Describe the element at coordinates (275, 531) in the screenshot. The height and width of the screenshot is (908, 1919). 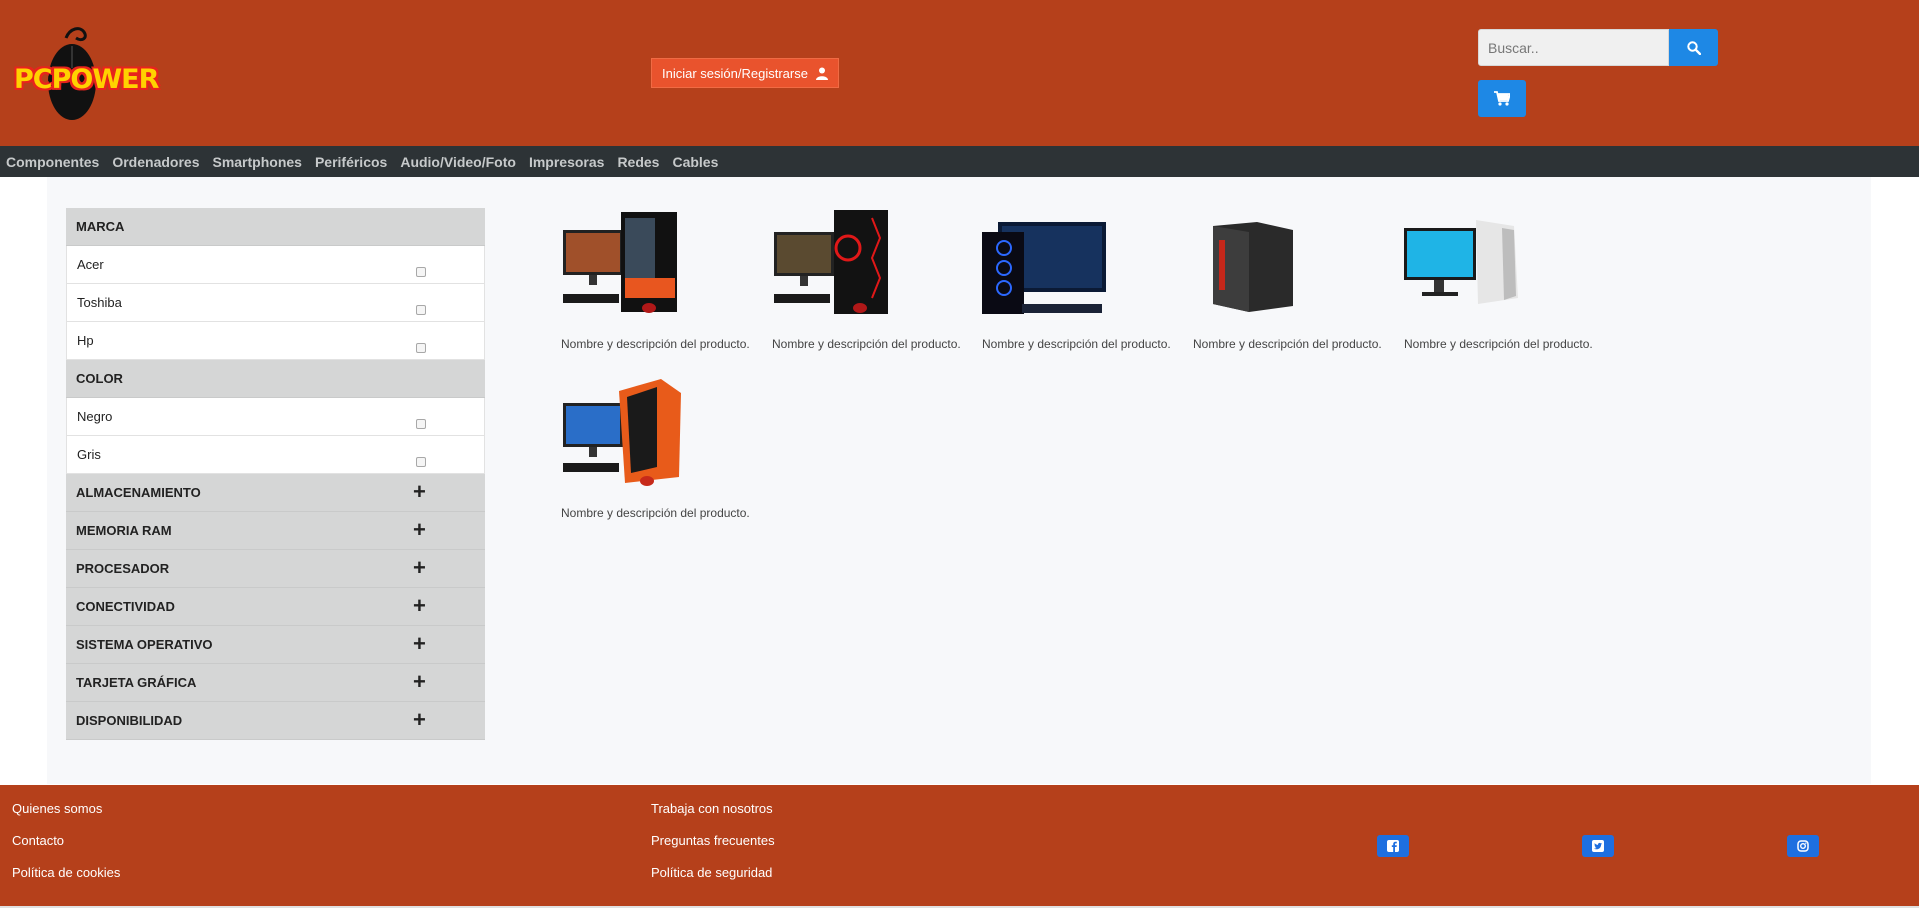
I see `filter-toggle-memoria-ram: MEMORIA RAM +` at that location.